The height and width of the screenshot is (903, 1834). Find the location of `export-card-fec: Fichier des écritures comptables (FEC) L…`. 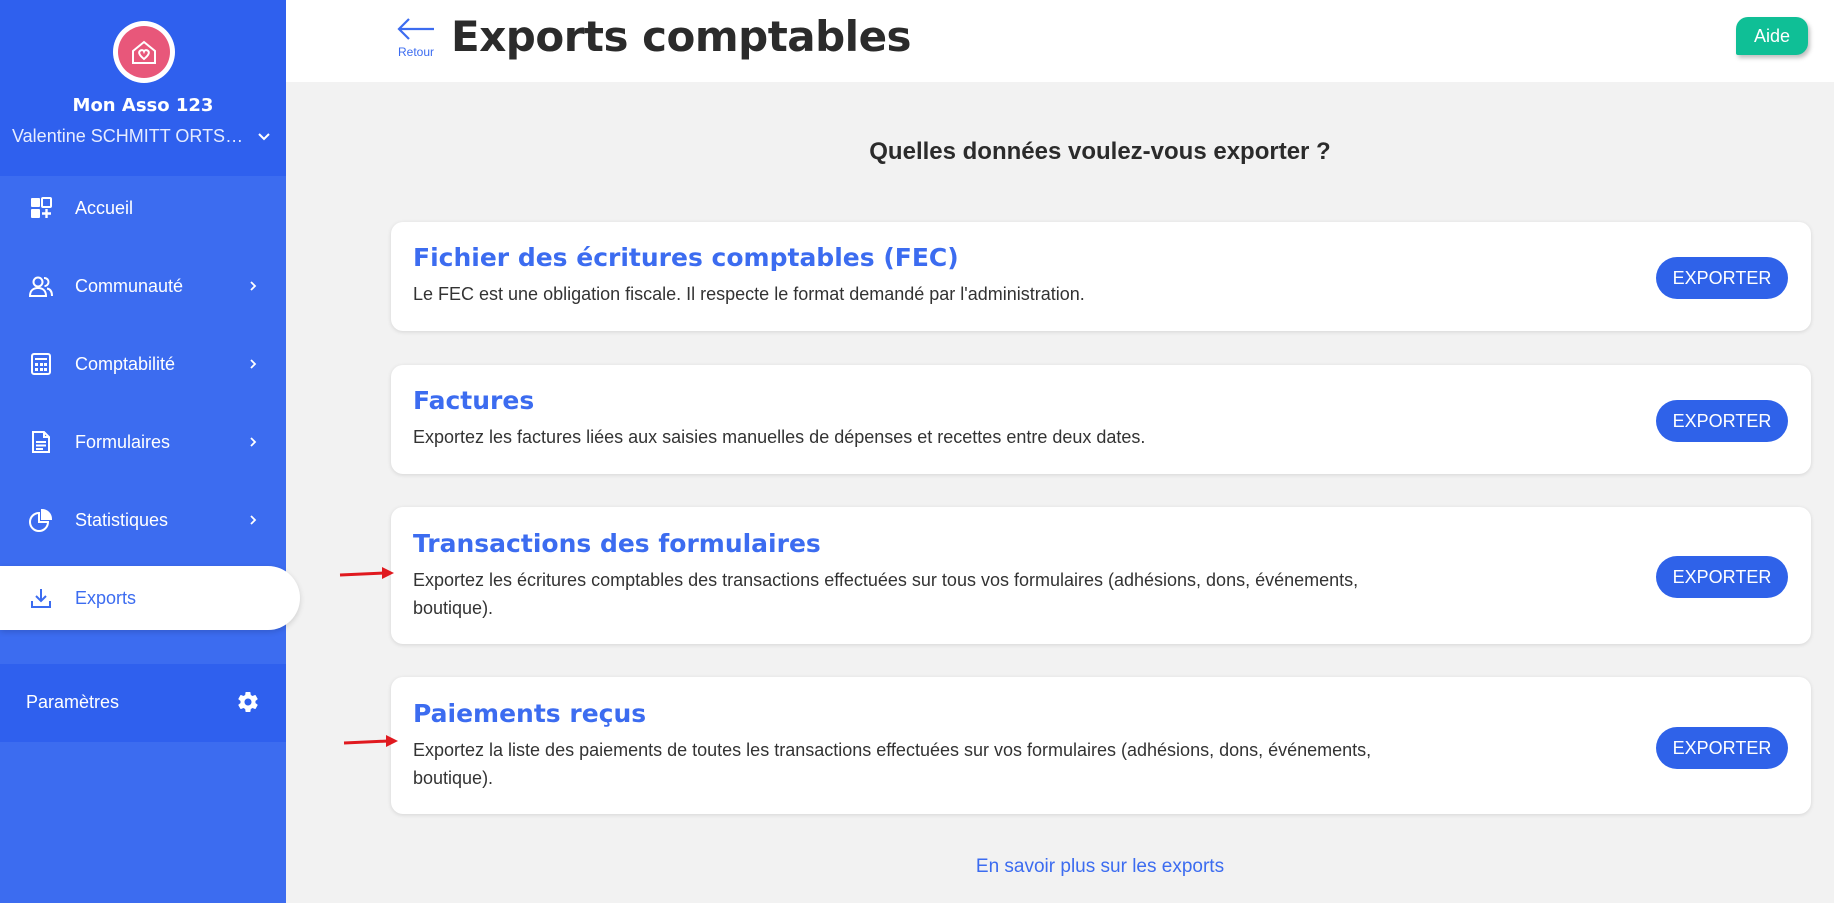

export-card-fec: Fichier des écritures comptables (FEC) L… is located at coordinates (1101, 276).